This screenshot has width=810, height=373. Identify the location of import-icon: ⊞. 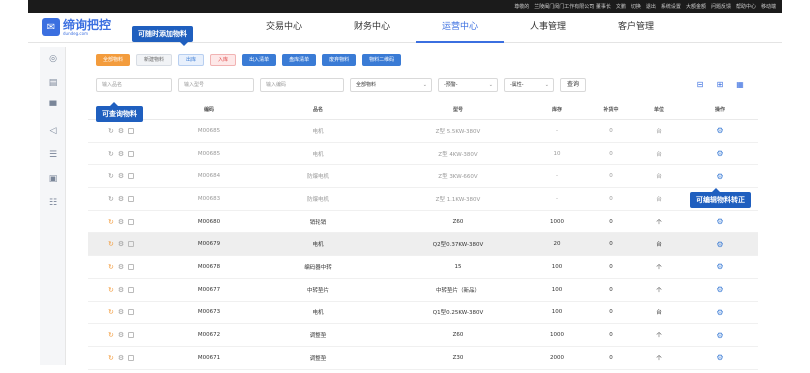
(720, 84).